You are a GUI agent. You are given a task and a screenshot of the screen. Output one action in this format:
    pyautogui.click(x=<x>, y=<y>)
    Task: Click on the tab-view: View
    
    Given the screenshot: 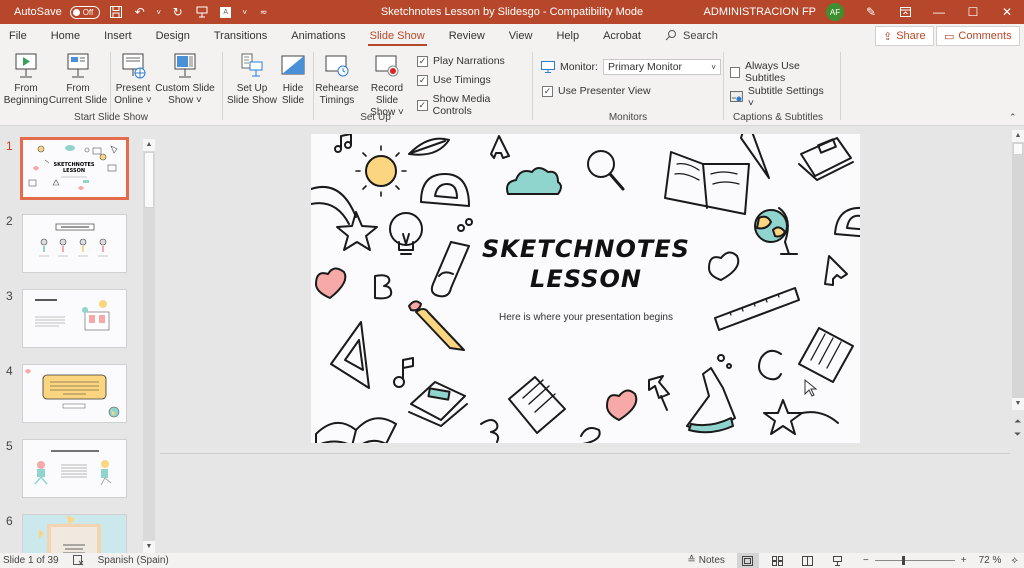 What is the action you would take?
    pyautogui.click(x=521, y=36)
    